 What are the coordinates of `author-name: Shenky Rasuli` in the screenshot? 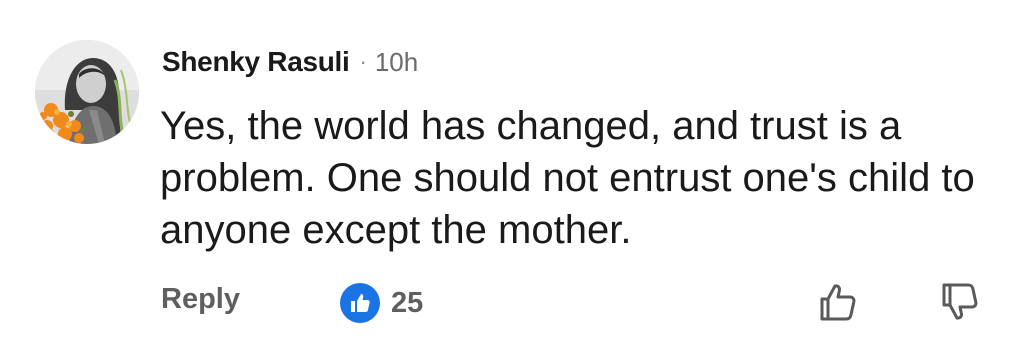 It's located at (256, 62).